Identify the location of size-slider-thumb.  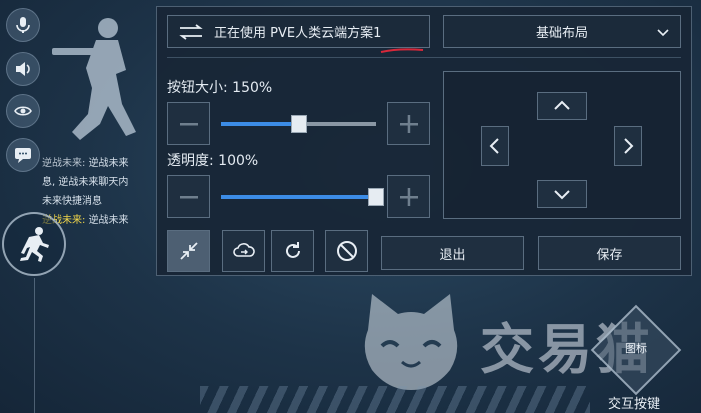
(298, 124).